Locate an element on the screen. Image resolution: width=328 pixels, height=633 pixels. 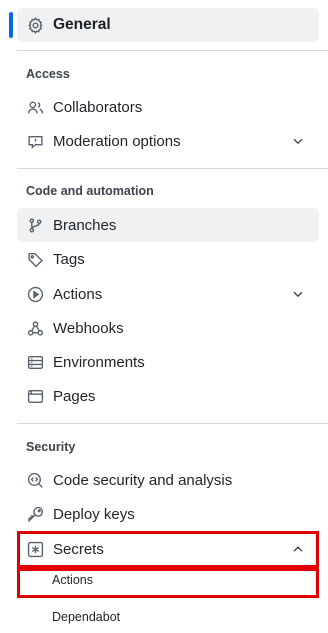
sidebar-subitem-secrets-dependabot: Dependabot is located at coordinates (86, 617).